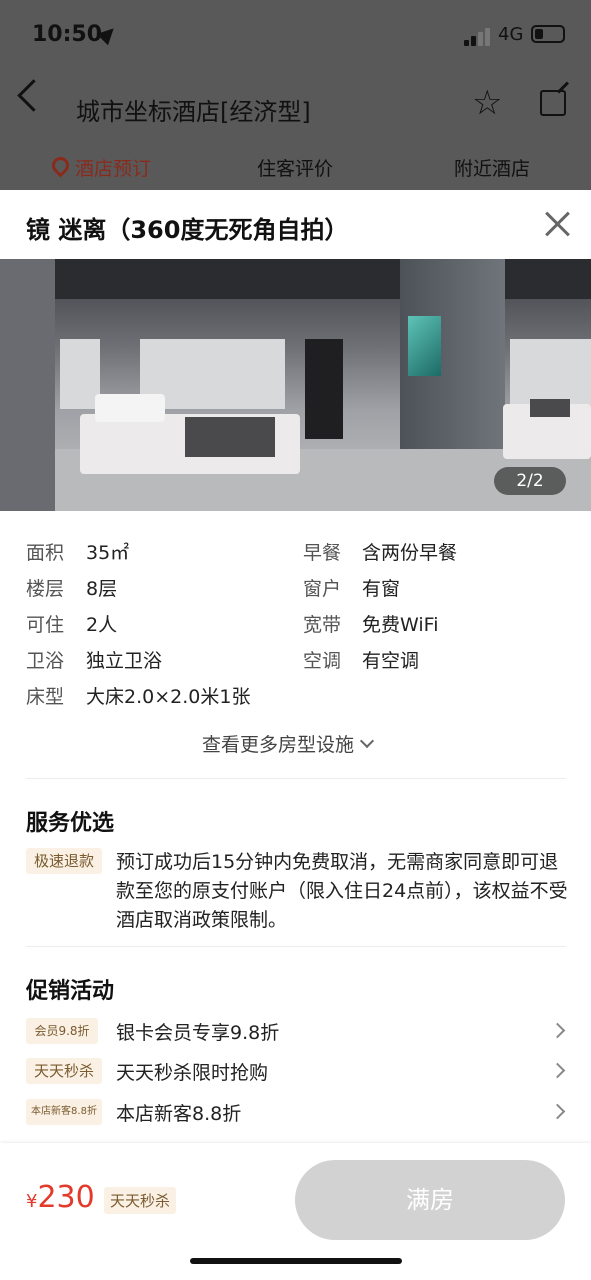  Describe the element at coordinates (295, 167) in the screenshot. I see `tab-guest-reviews: 住客评价` at that location.